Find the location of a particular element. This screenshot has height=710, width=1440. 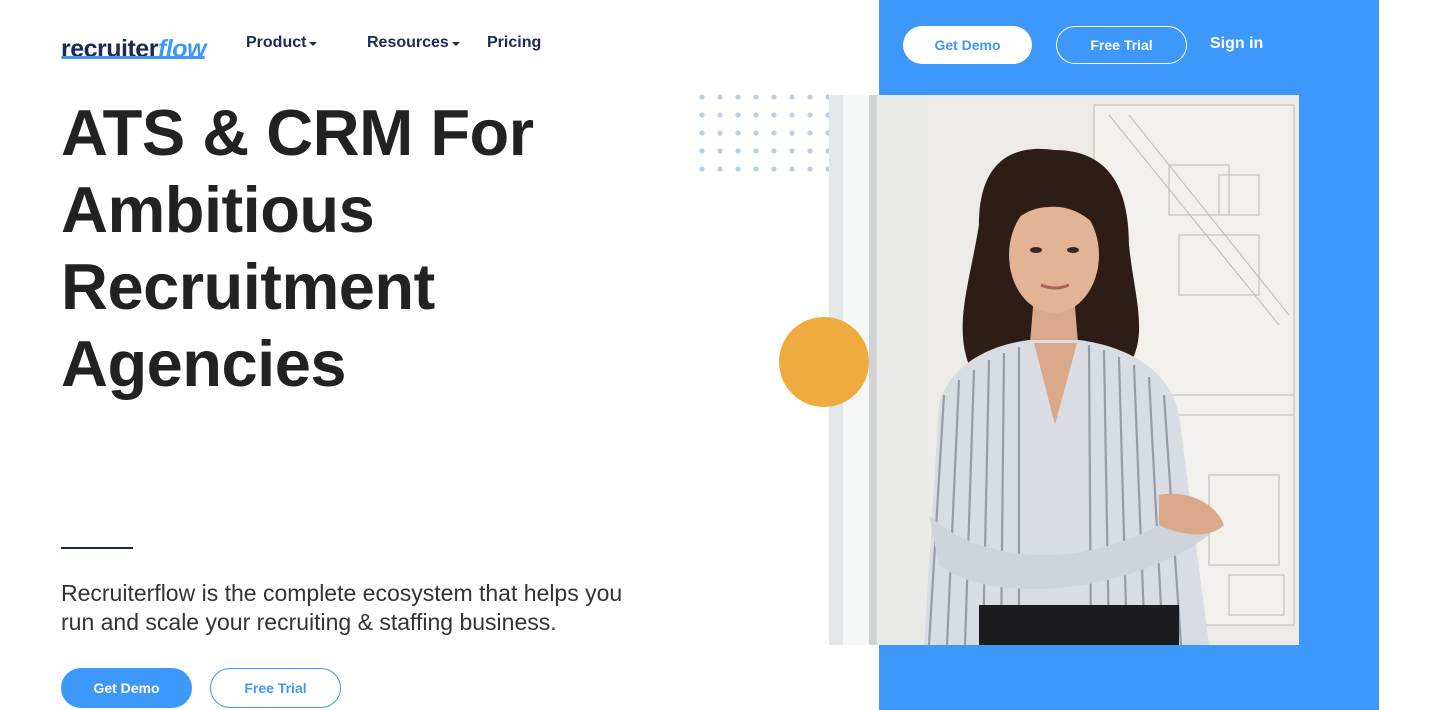

logo-underline is located at coordinates (133, 57).